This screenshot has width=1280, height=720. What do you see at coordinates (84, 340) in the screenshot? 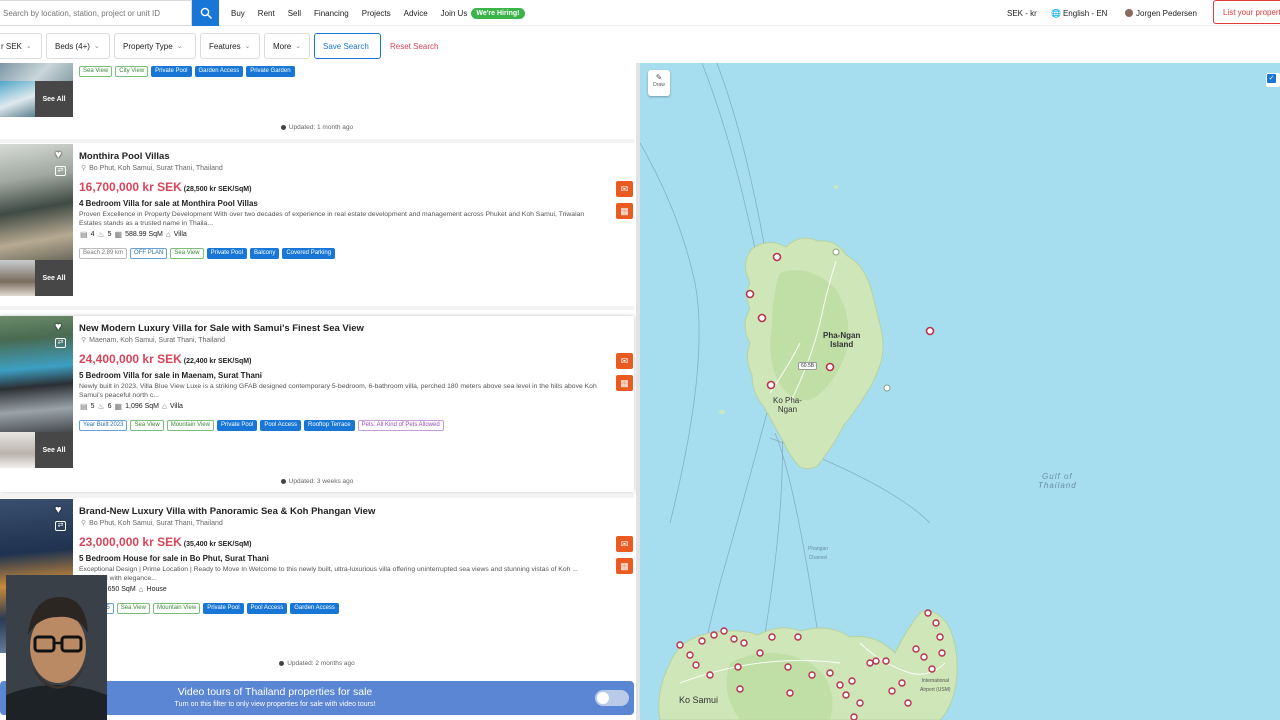
I see `location-pin-icon: ⚲` at bounding box center [84, 340].